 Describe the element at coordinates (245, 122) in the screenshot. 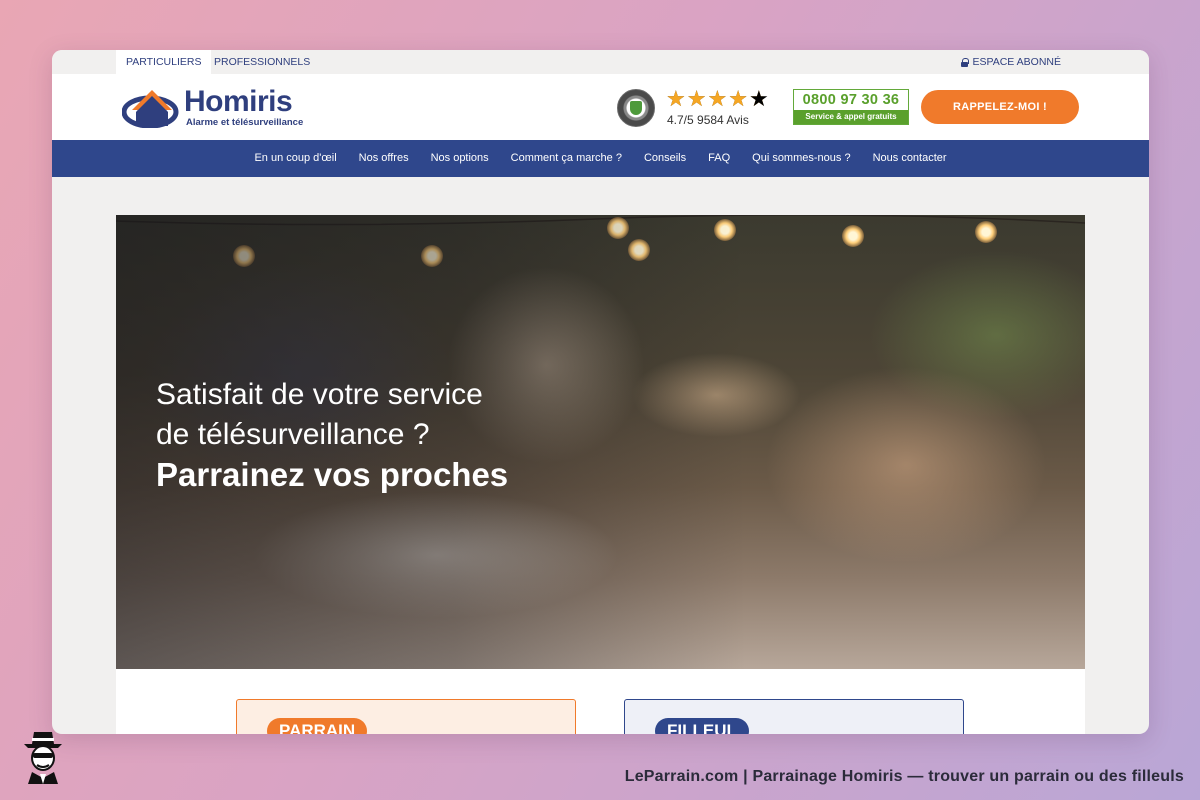

I see `logo-tagline: Alarme et télésurveillance` at that location.